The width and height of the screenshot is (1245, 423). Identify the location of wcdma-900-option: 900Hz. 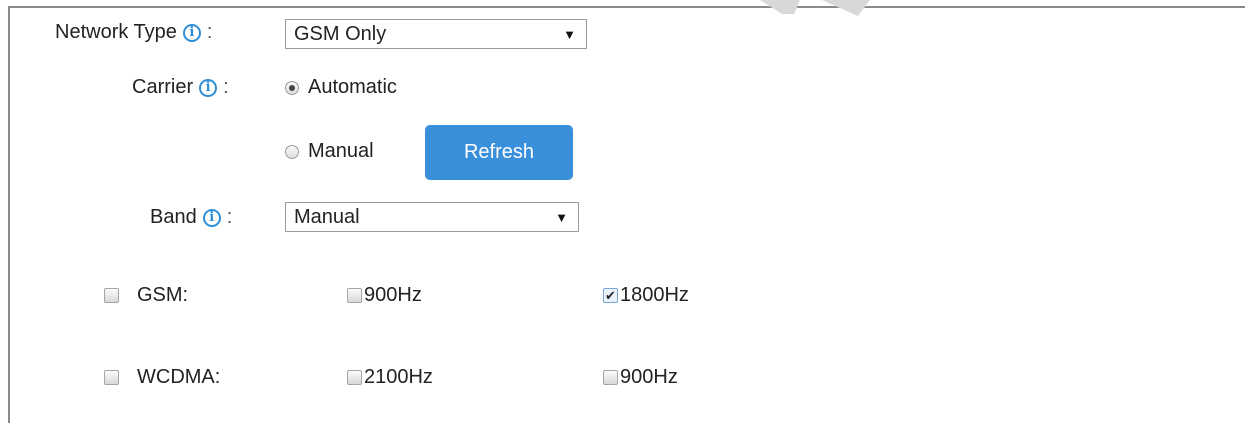
(640, 377).